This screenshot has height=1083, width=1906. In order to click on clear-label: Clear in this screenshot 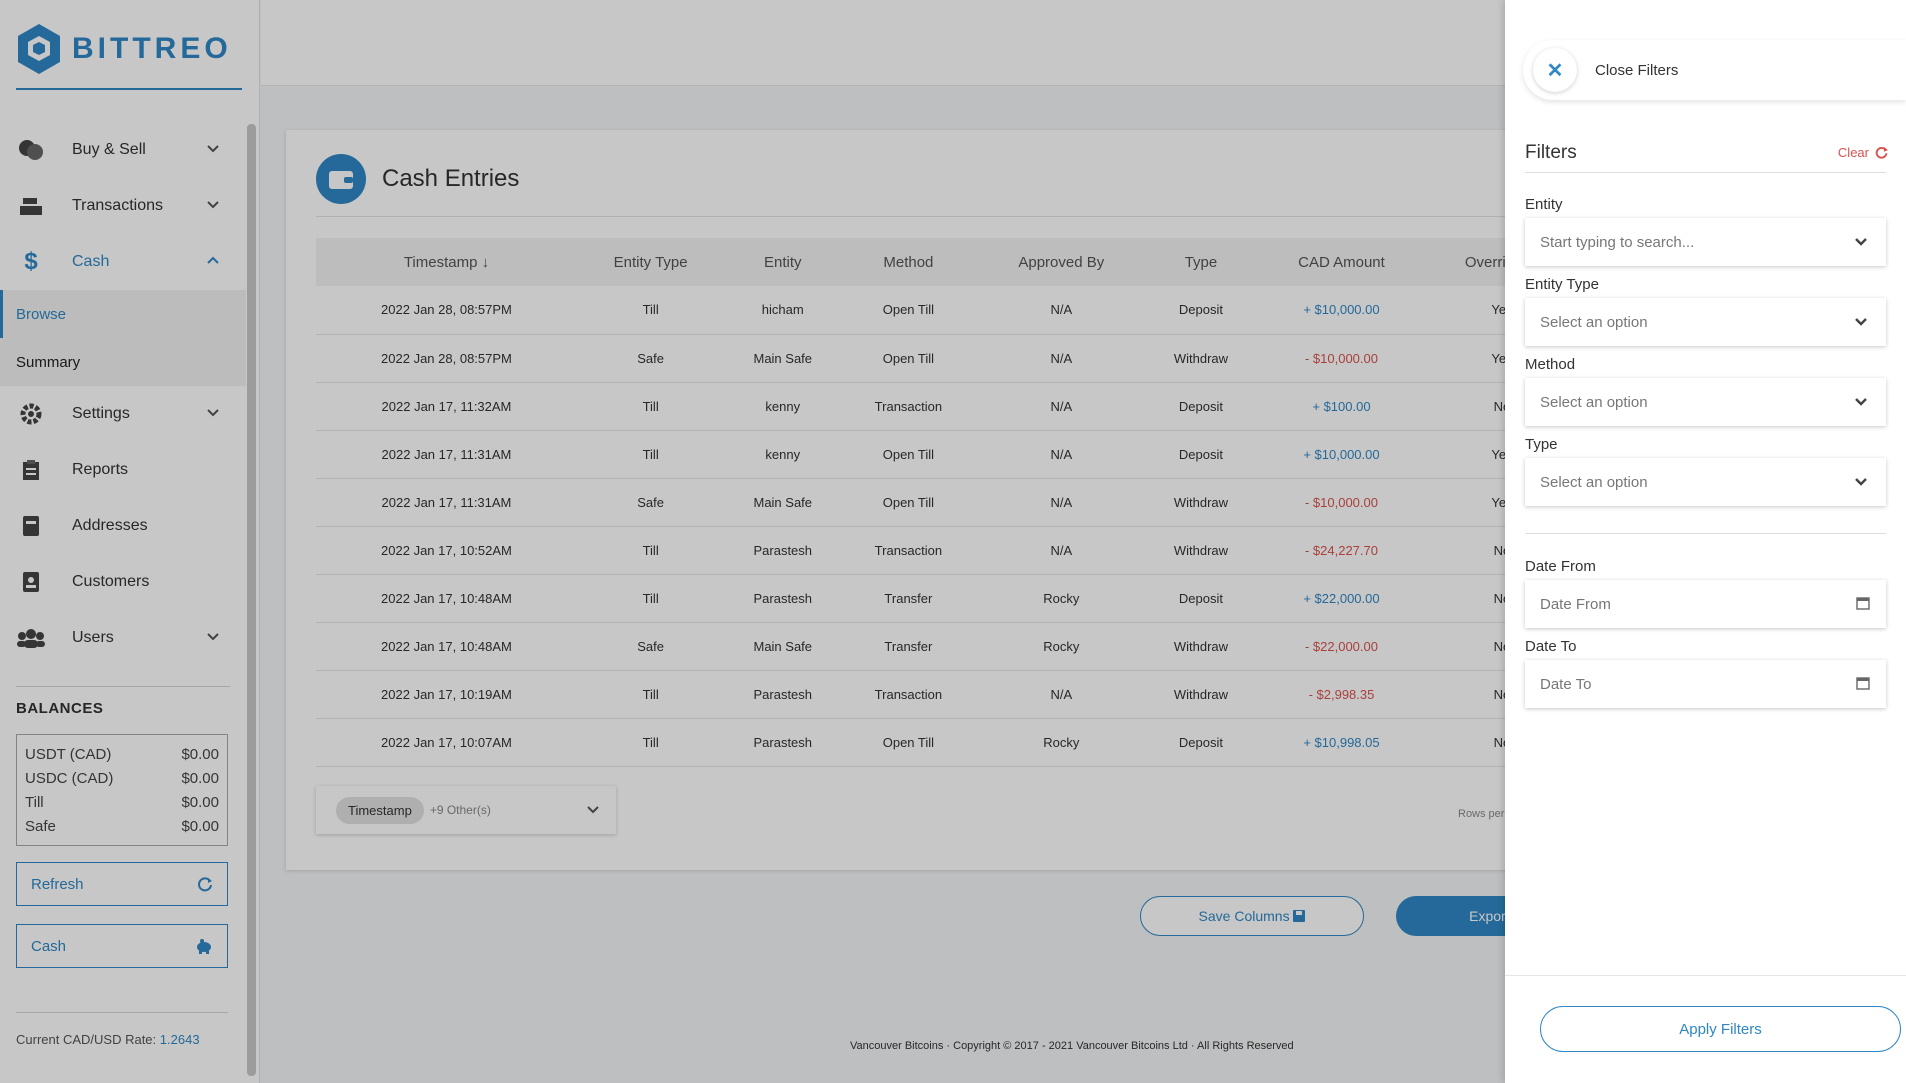, I will do `click(1853, 152)`.